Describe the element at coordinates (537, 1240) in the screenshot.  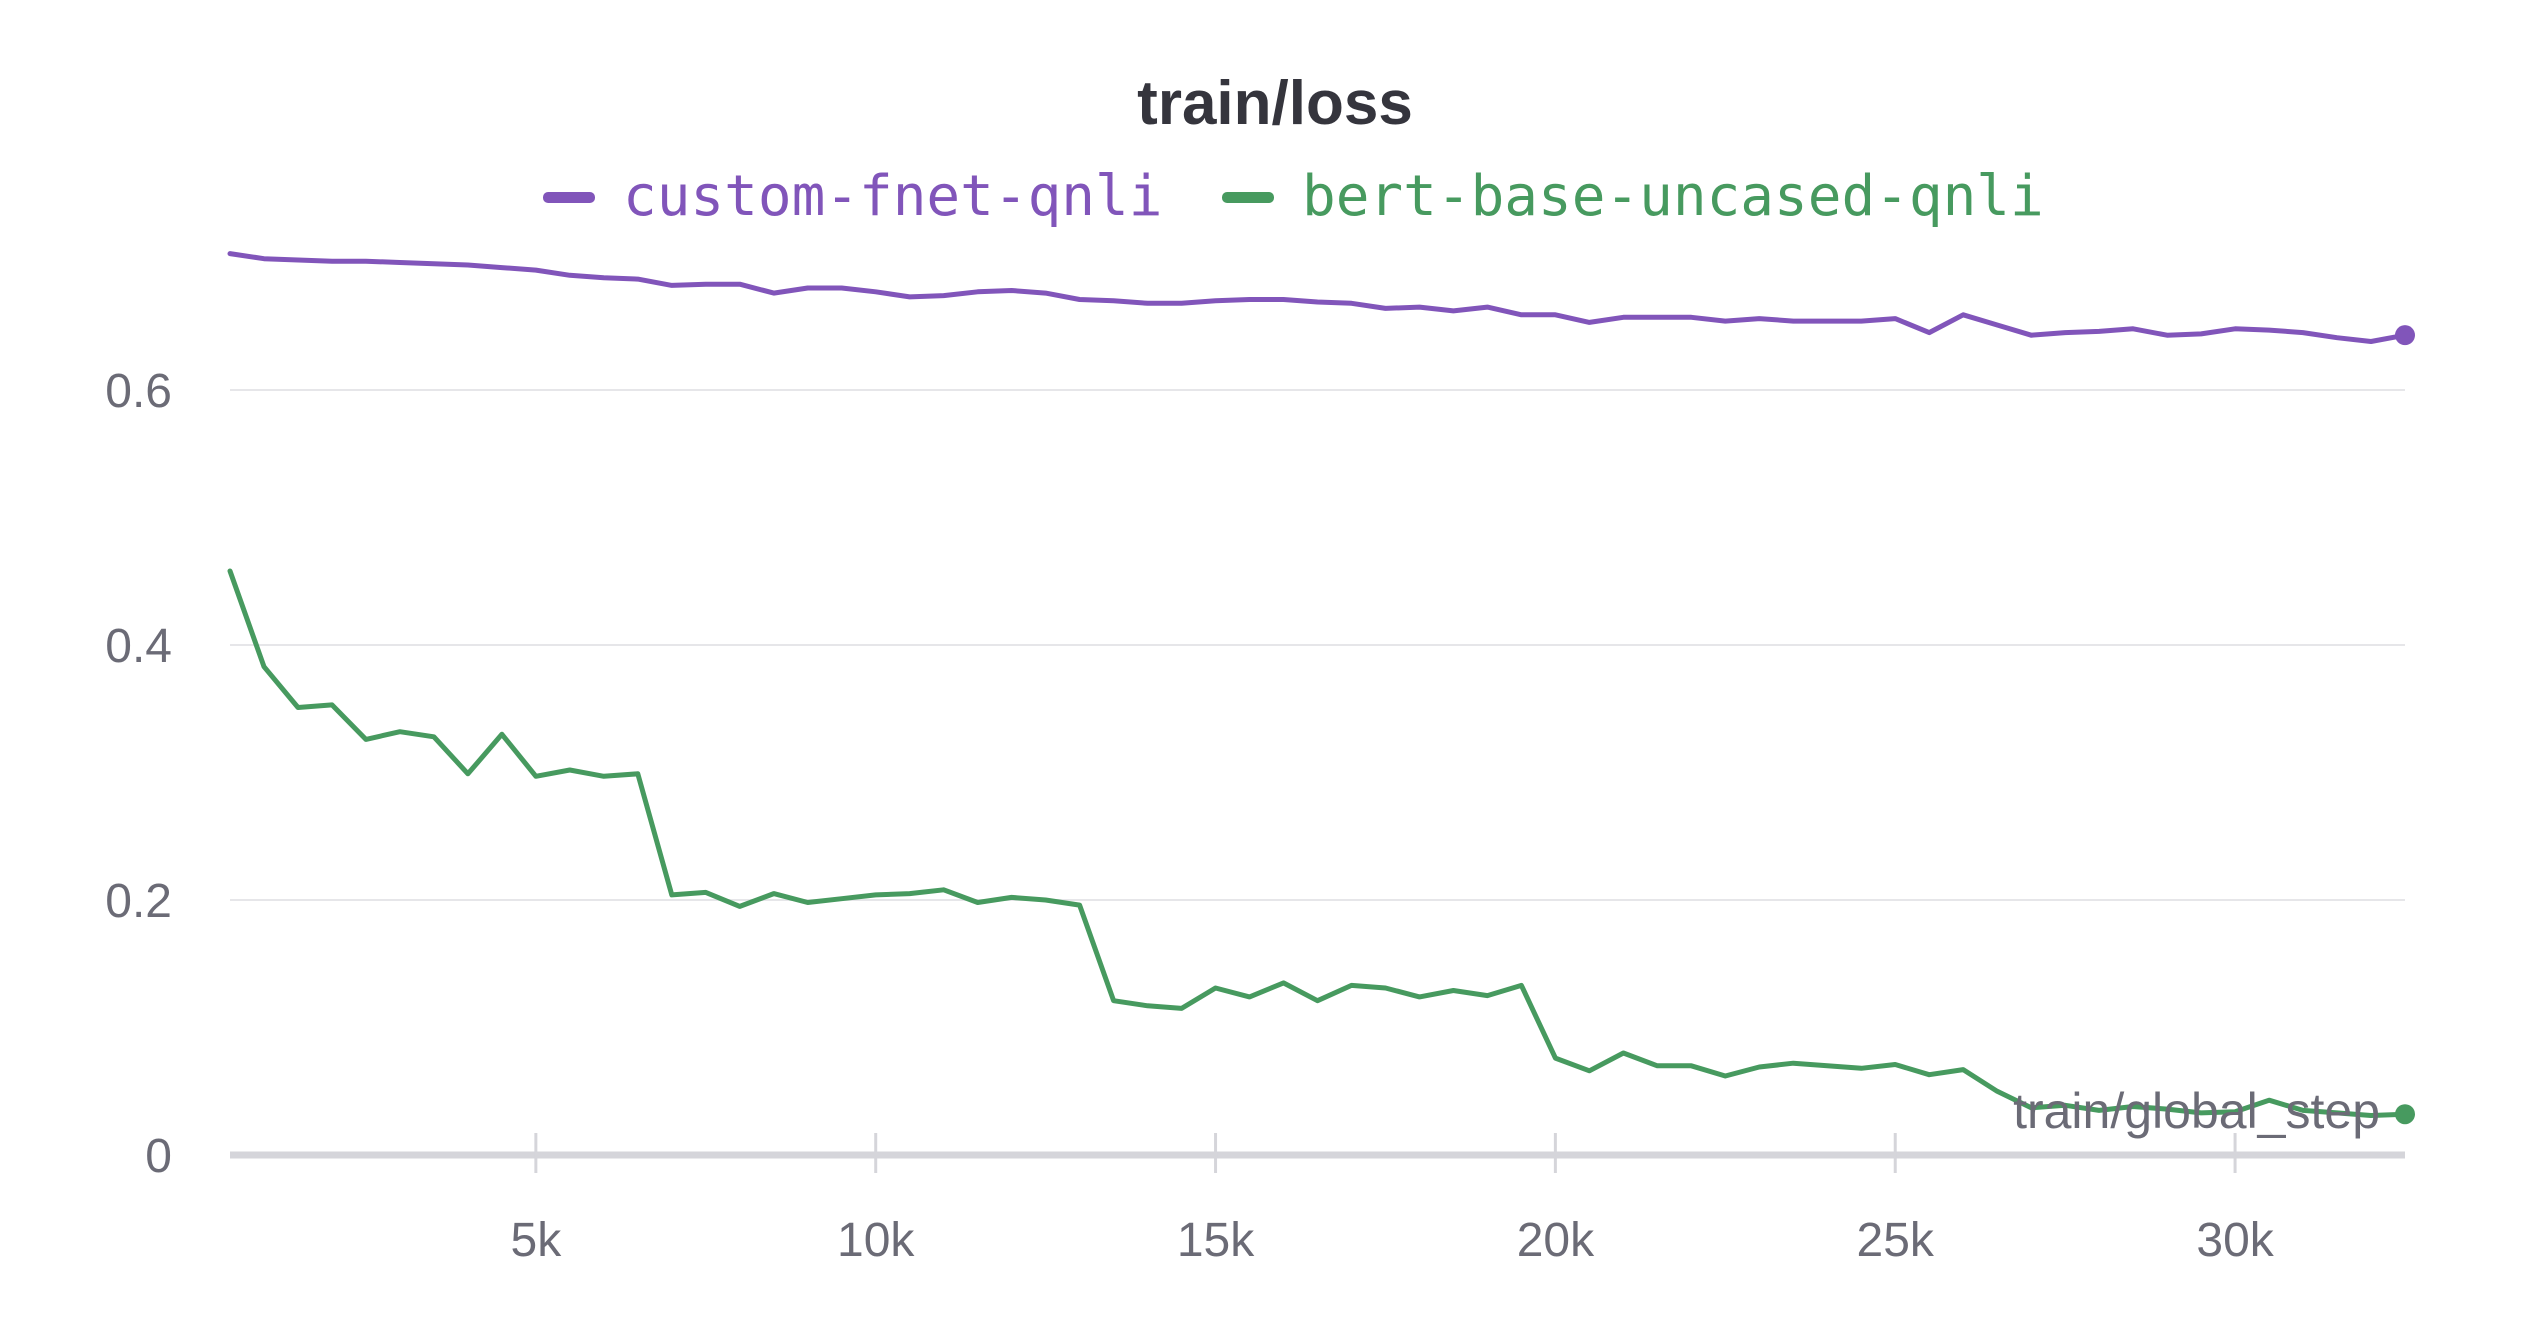
I see `x-tick-label: 5k` at that location.